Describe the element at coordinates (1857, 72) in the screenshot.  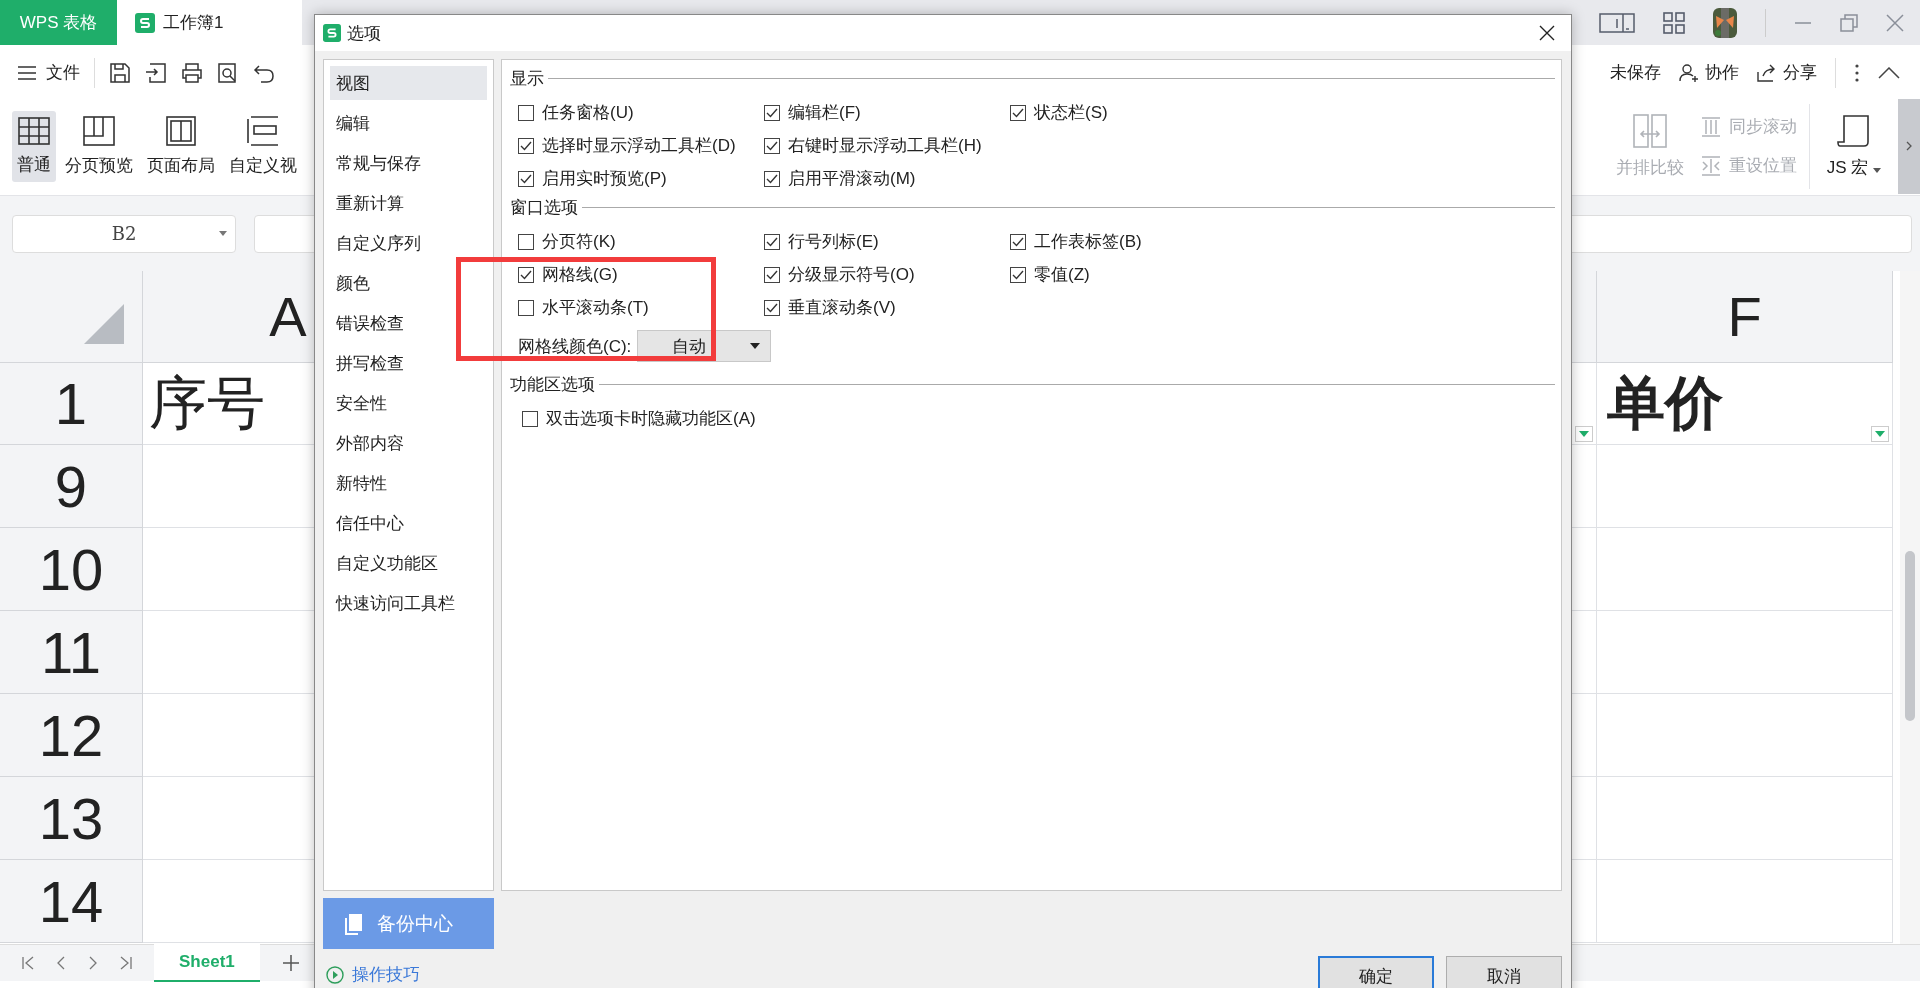
I see `more-icon` at that location.